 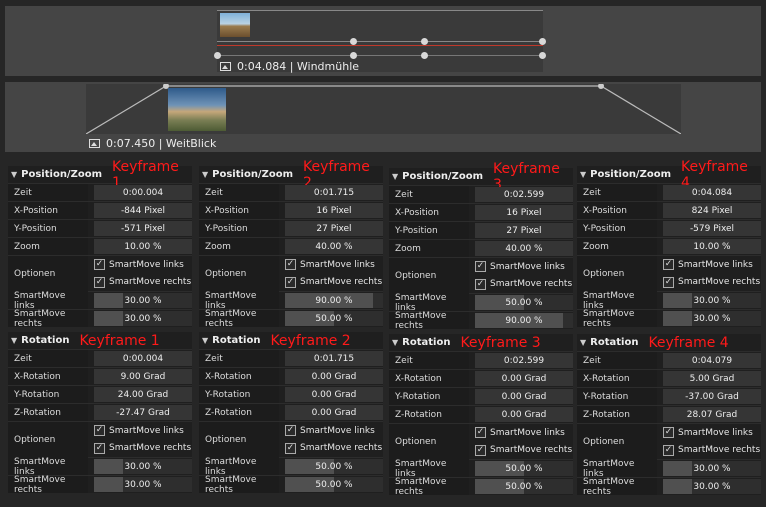 I want to click on clip-windmuehle: 0:04.084 | Windmühle, so click(x=380, y=41).